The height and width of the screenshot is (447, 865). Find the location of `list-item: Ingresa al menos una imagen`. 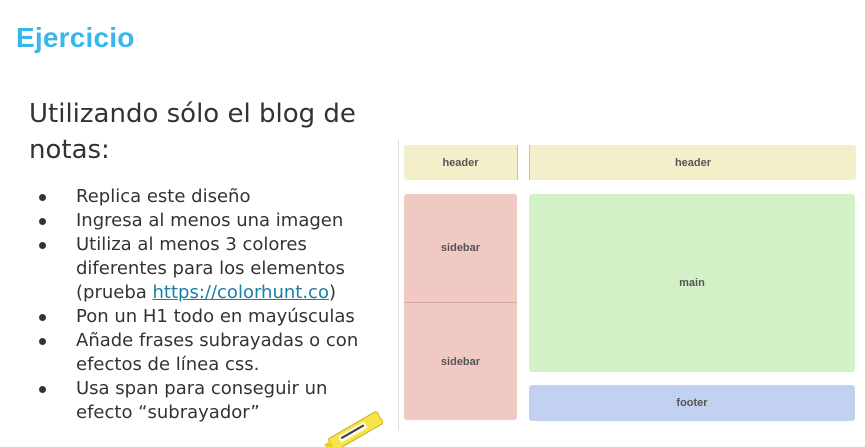

list-item: Ingresa al menos una imagen is located at coordinates (208, 221).